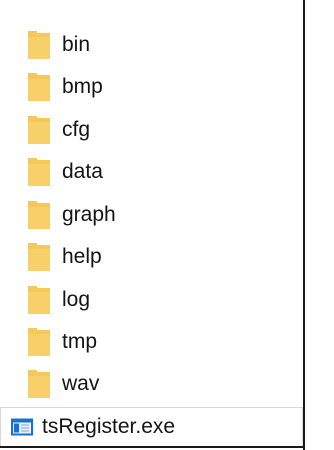  I want to click on folder-name: bmp, so click(82, 86).